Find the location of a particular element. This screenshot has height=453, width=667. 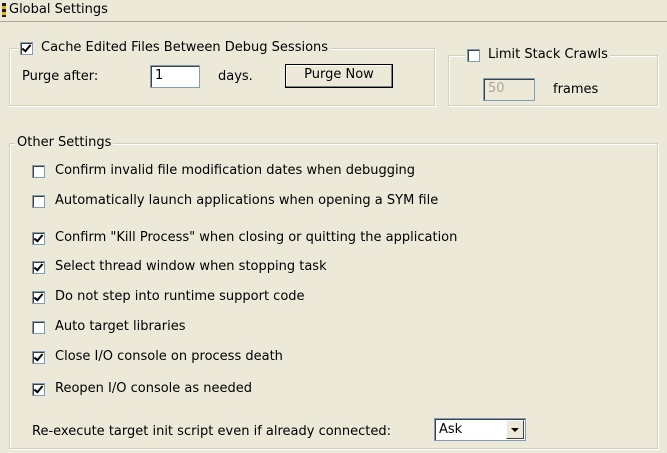

purge-after-label: Purge after: is located at coordinates (60, 76).